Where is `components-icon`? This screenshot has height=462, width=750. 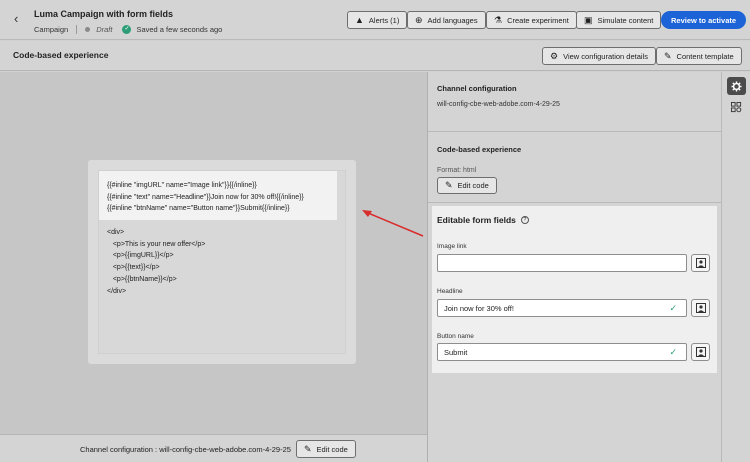 components-icon is located at coordinates (736, 106).